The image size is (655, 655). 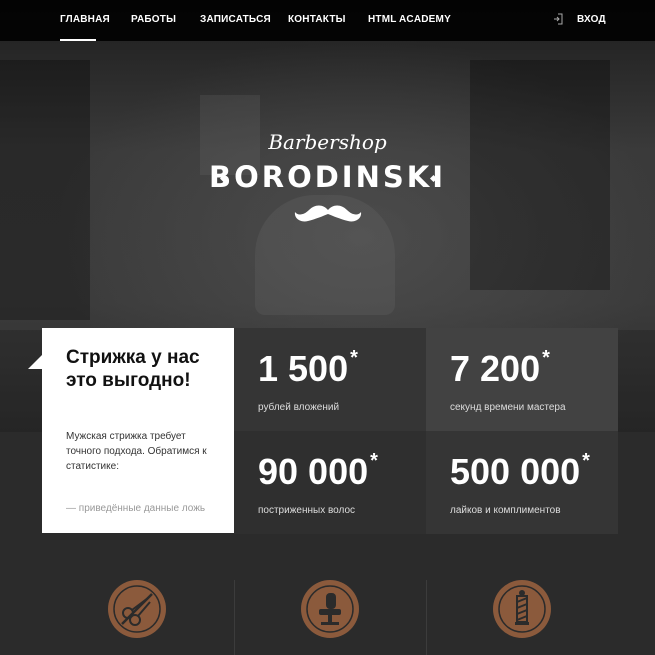 I want to click on barber-chair-icon, so click(x=330, y=609).